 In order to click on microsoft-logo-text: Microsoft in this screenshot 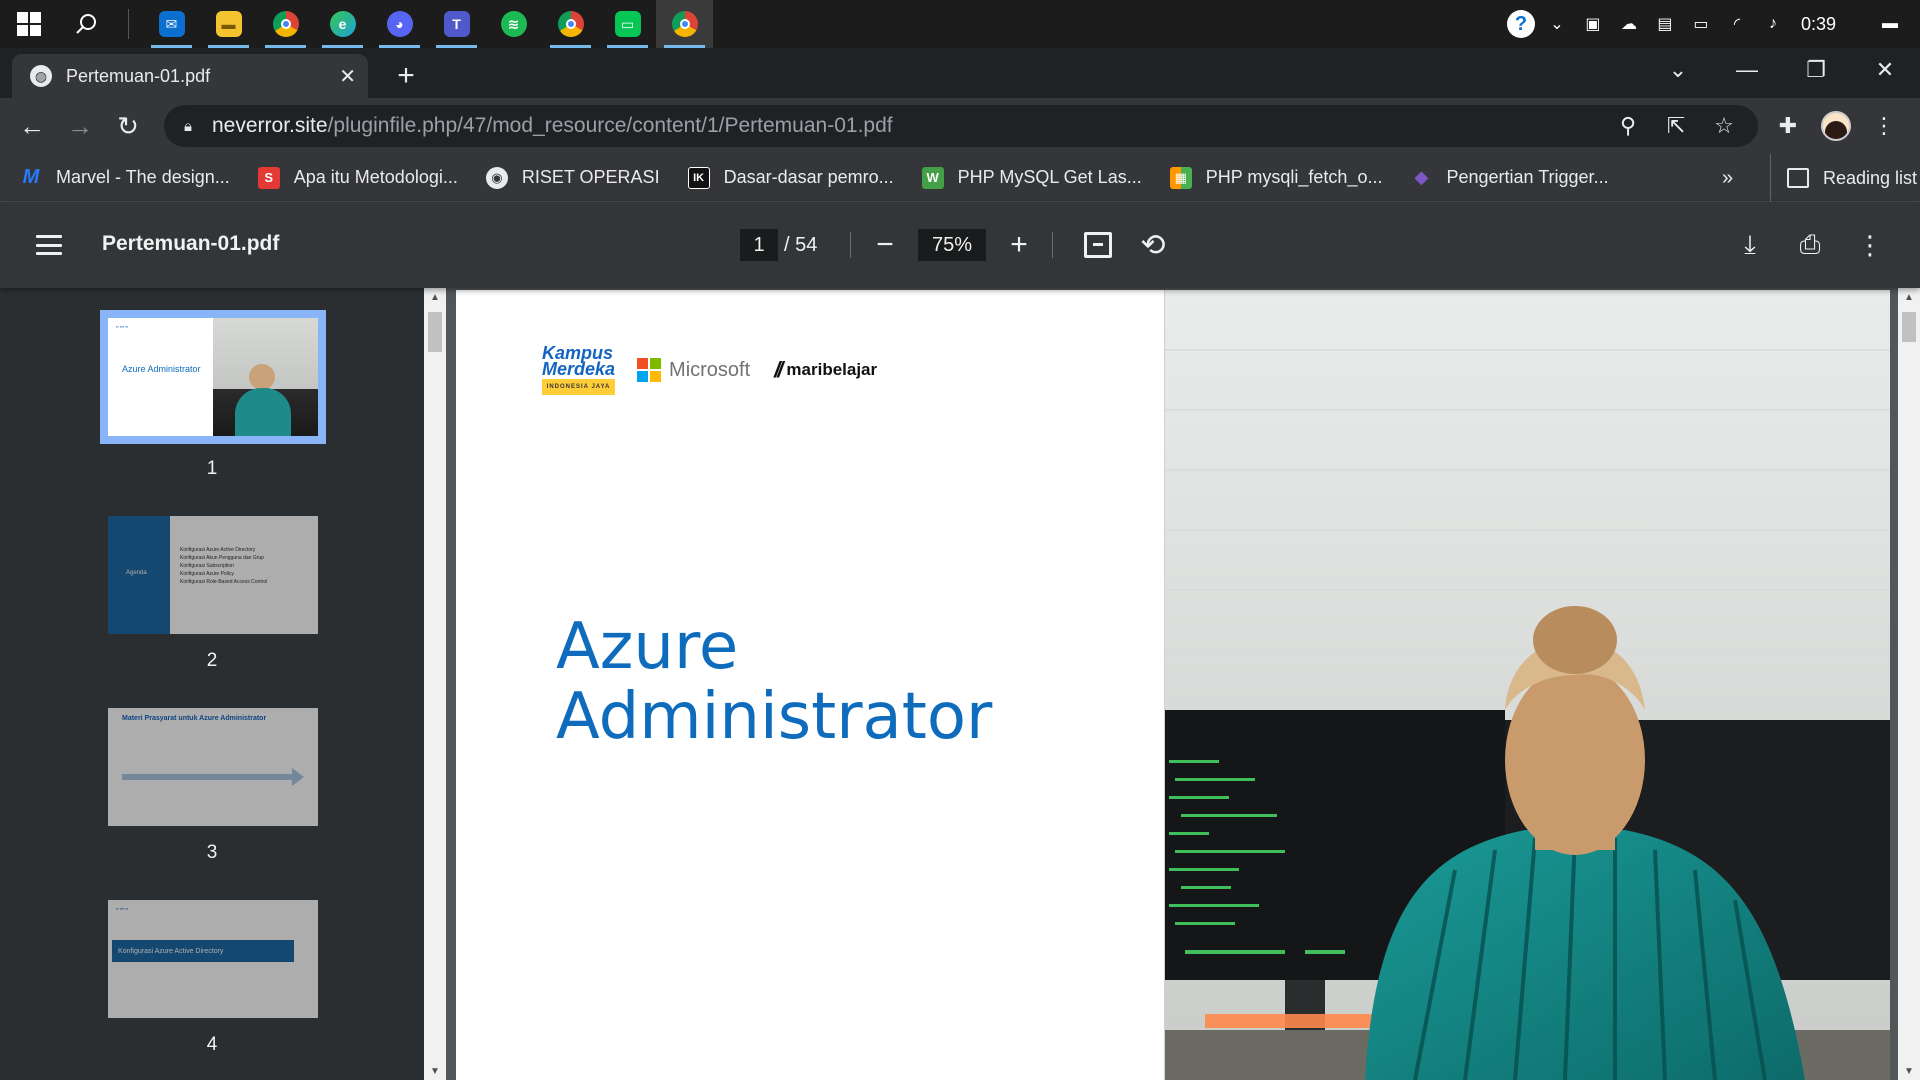, I will do `click(710, 369)`.